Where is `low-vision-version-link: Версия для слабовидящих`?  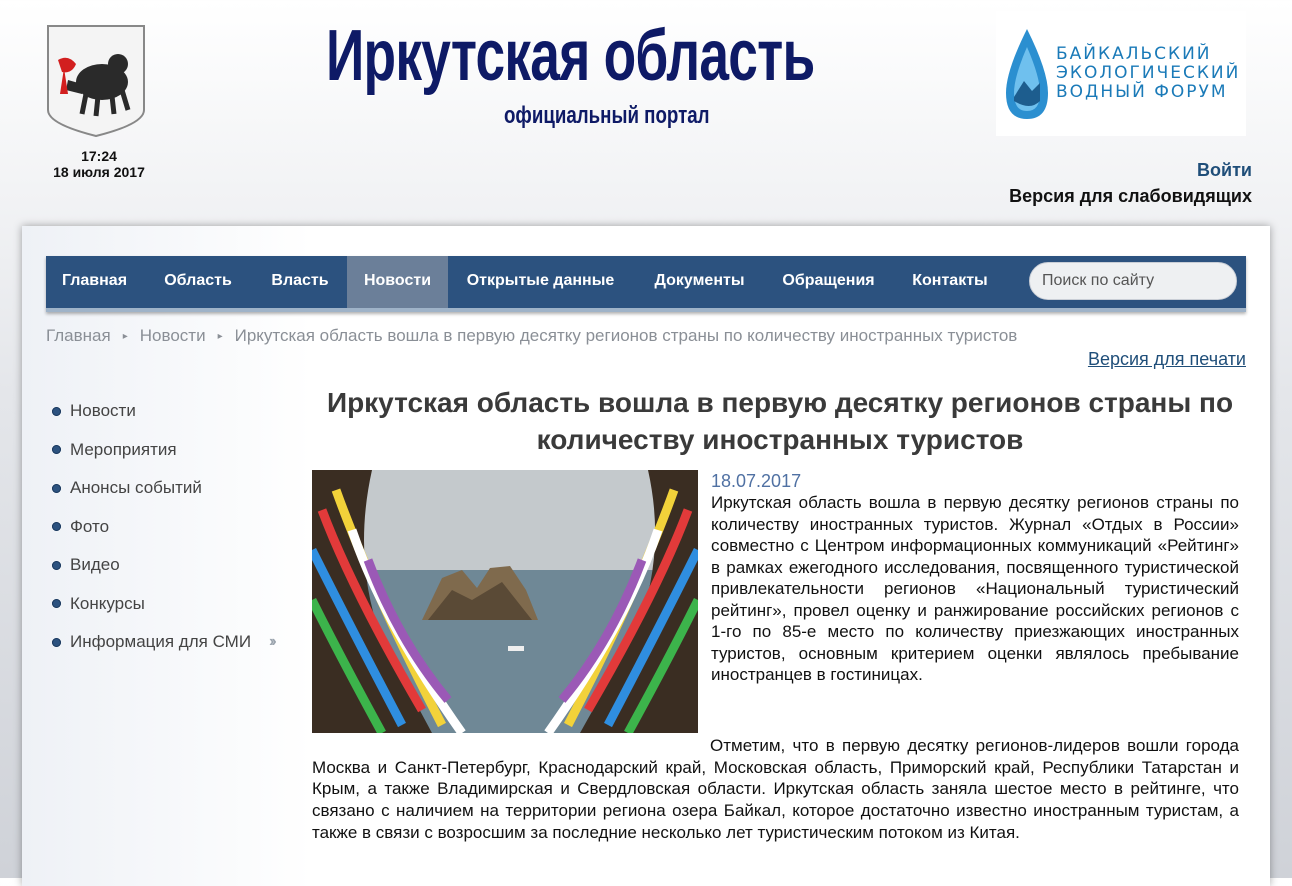 low-vision-version-link: Версия для слабовидящих is located at coordinates (1091, 196).